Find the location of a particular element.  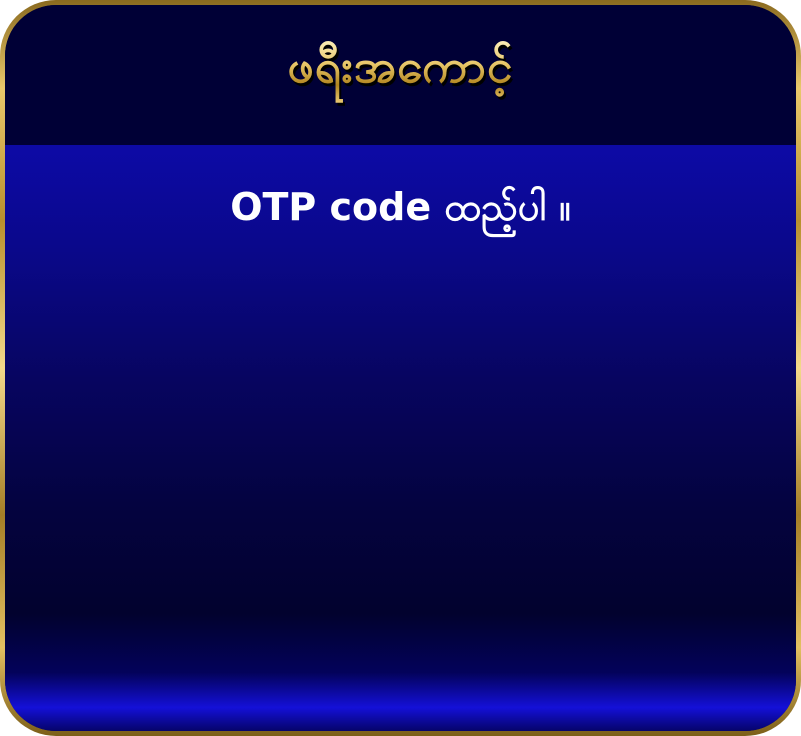

otp-prompt-message: OTP code ထည့်ပါ ။ is located at coordinates (400, 207).